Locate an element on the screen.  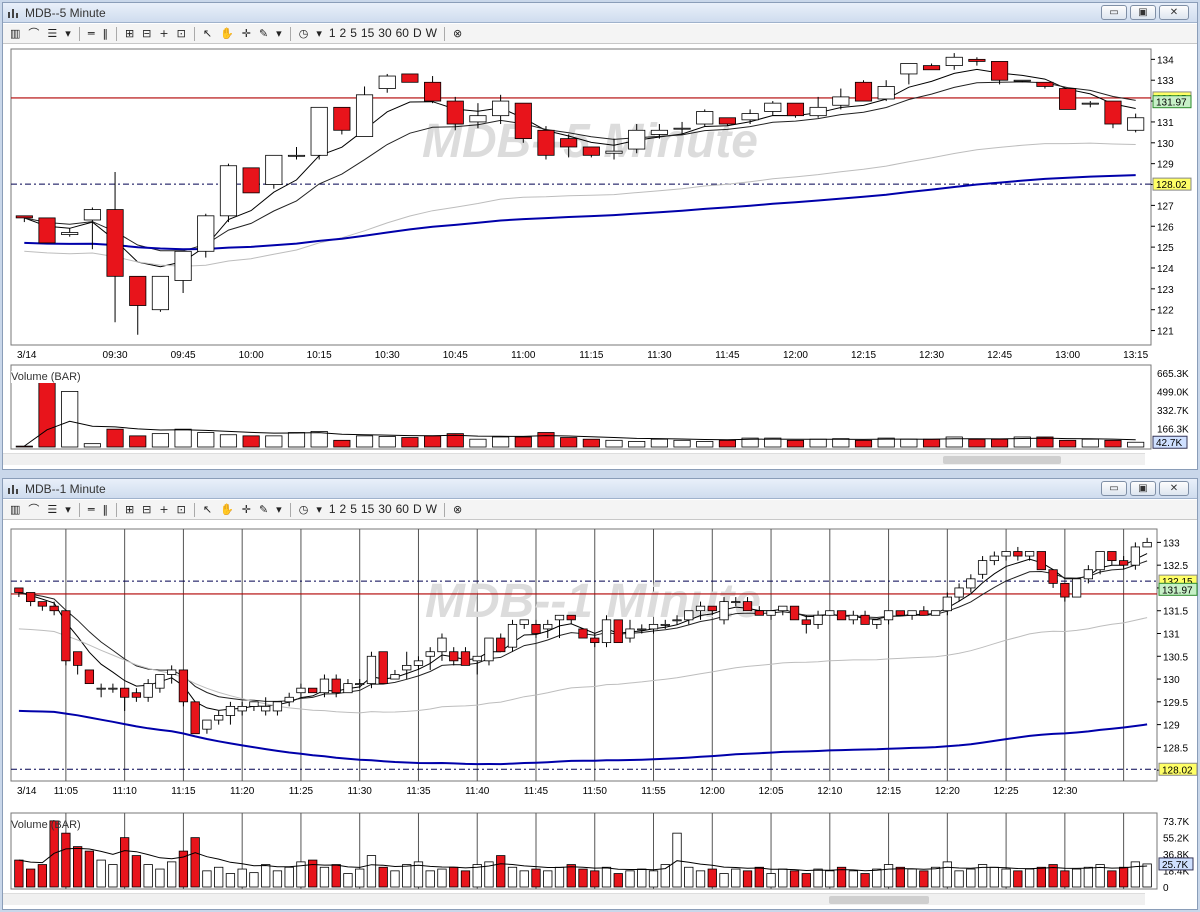
time-tick-label: 11:25 is located at coordinates (301, 791).